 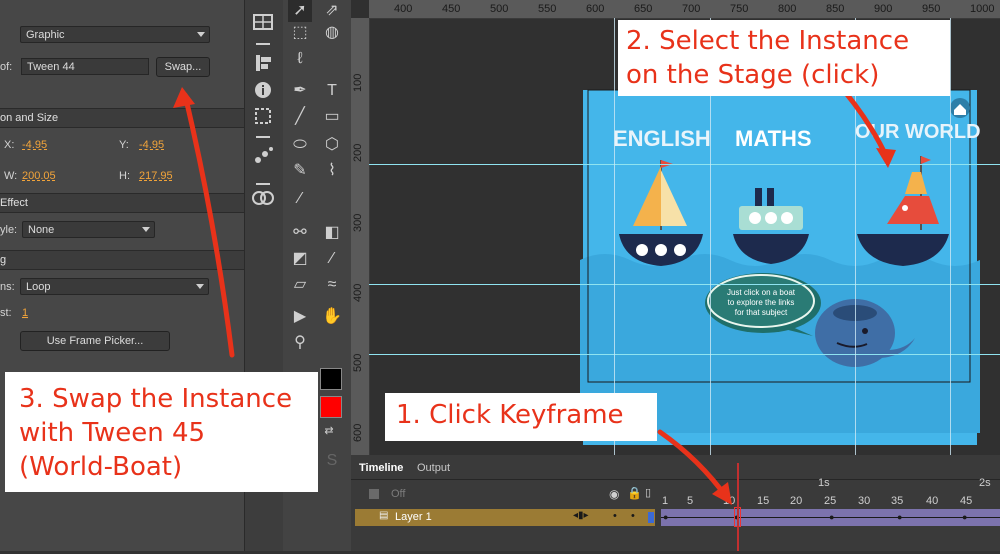 What do you see at coordinates (693, 465) in the screenshot?
I see `arrow-to-keyframe` at bounding box center [693, 465].